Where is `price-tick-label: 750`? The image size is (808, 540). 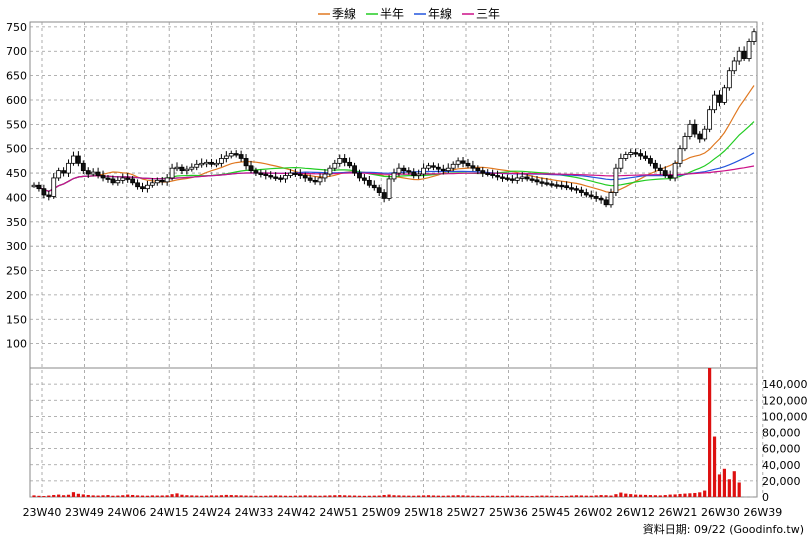
price-tick-label: 750 is located at coordinates (16, 27).